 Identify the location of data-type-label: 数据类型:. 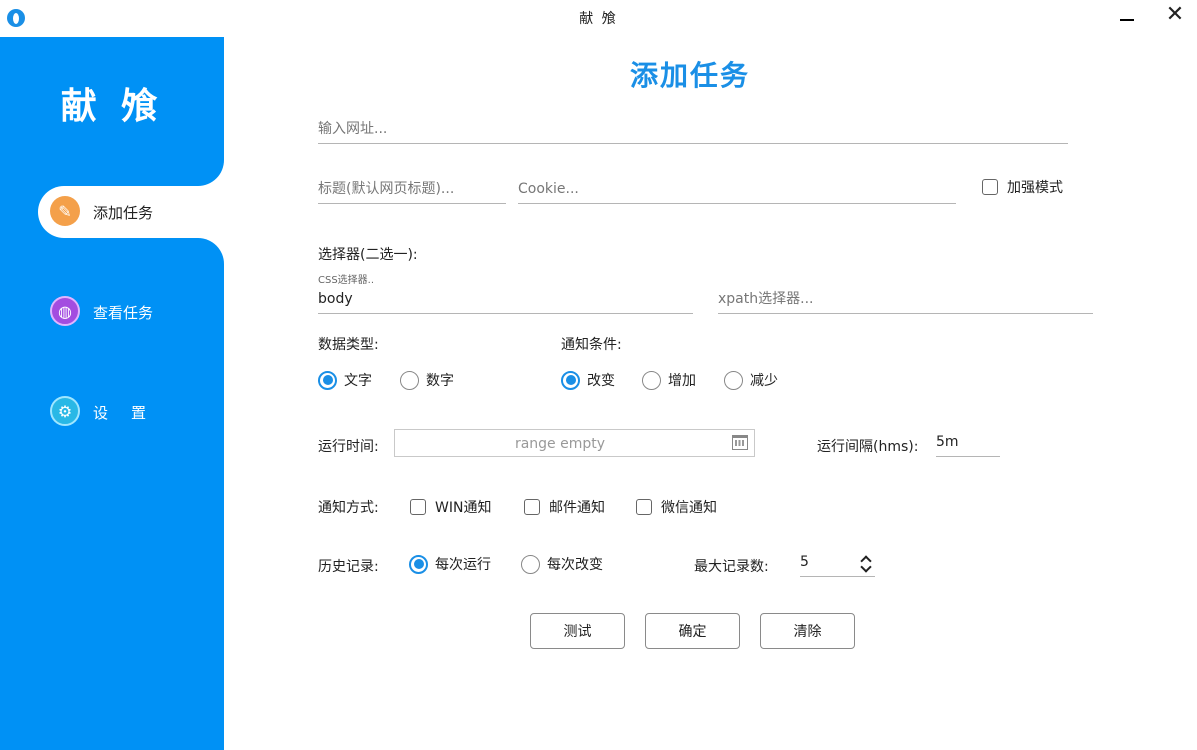
(348, 345).